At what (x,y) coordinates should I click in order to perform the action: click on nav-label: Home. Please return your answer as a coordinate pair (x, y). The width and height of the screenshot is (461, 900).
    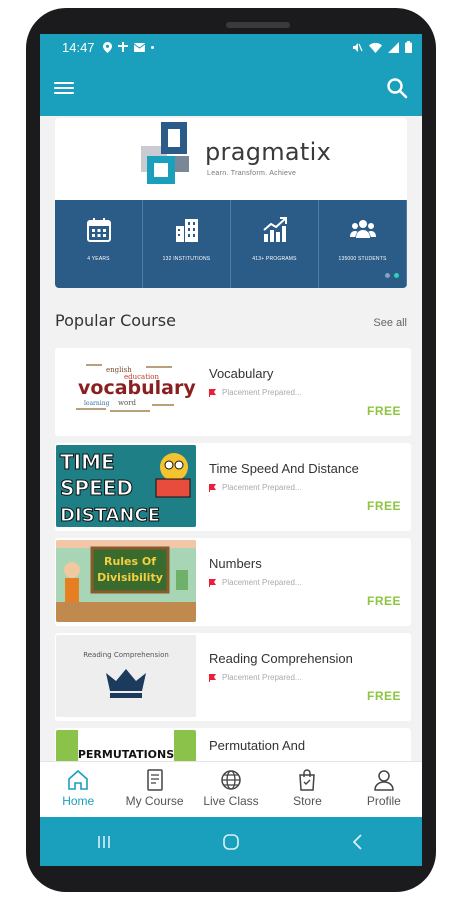
    Looking at the image, I should click on (78, 801).